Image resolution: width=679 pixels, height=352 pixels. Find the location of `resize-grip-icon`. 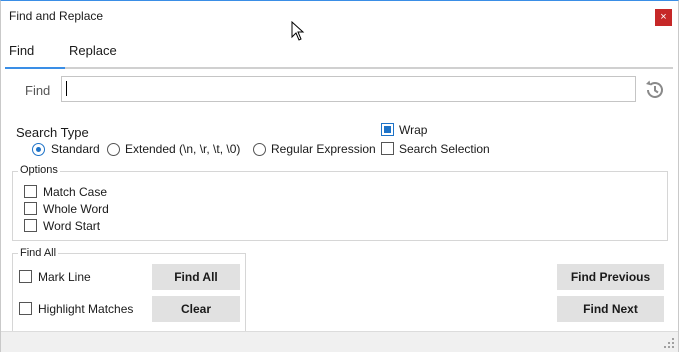

resize-grip-icon is located at coordinates (669, 343).